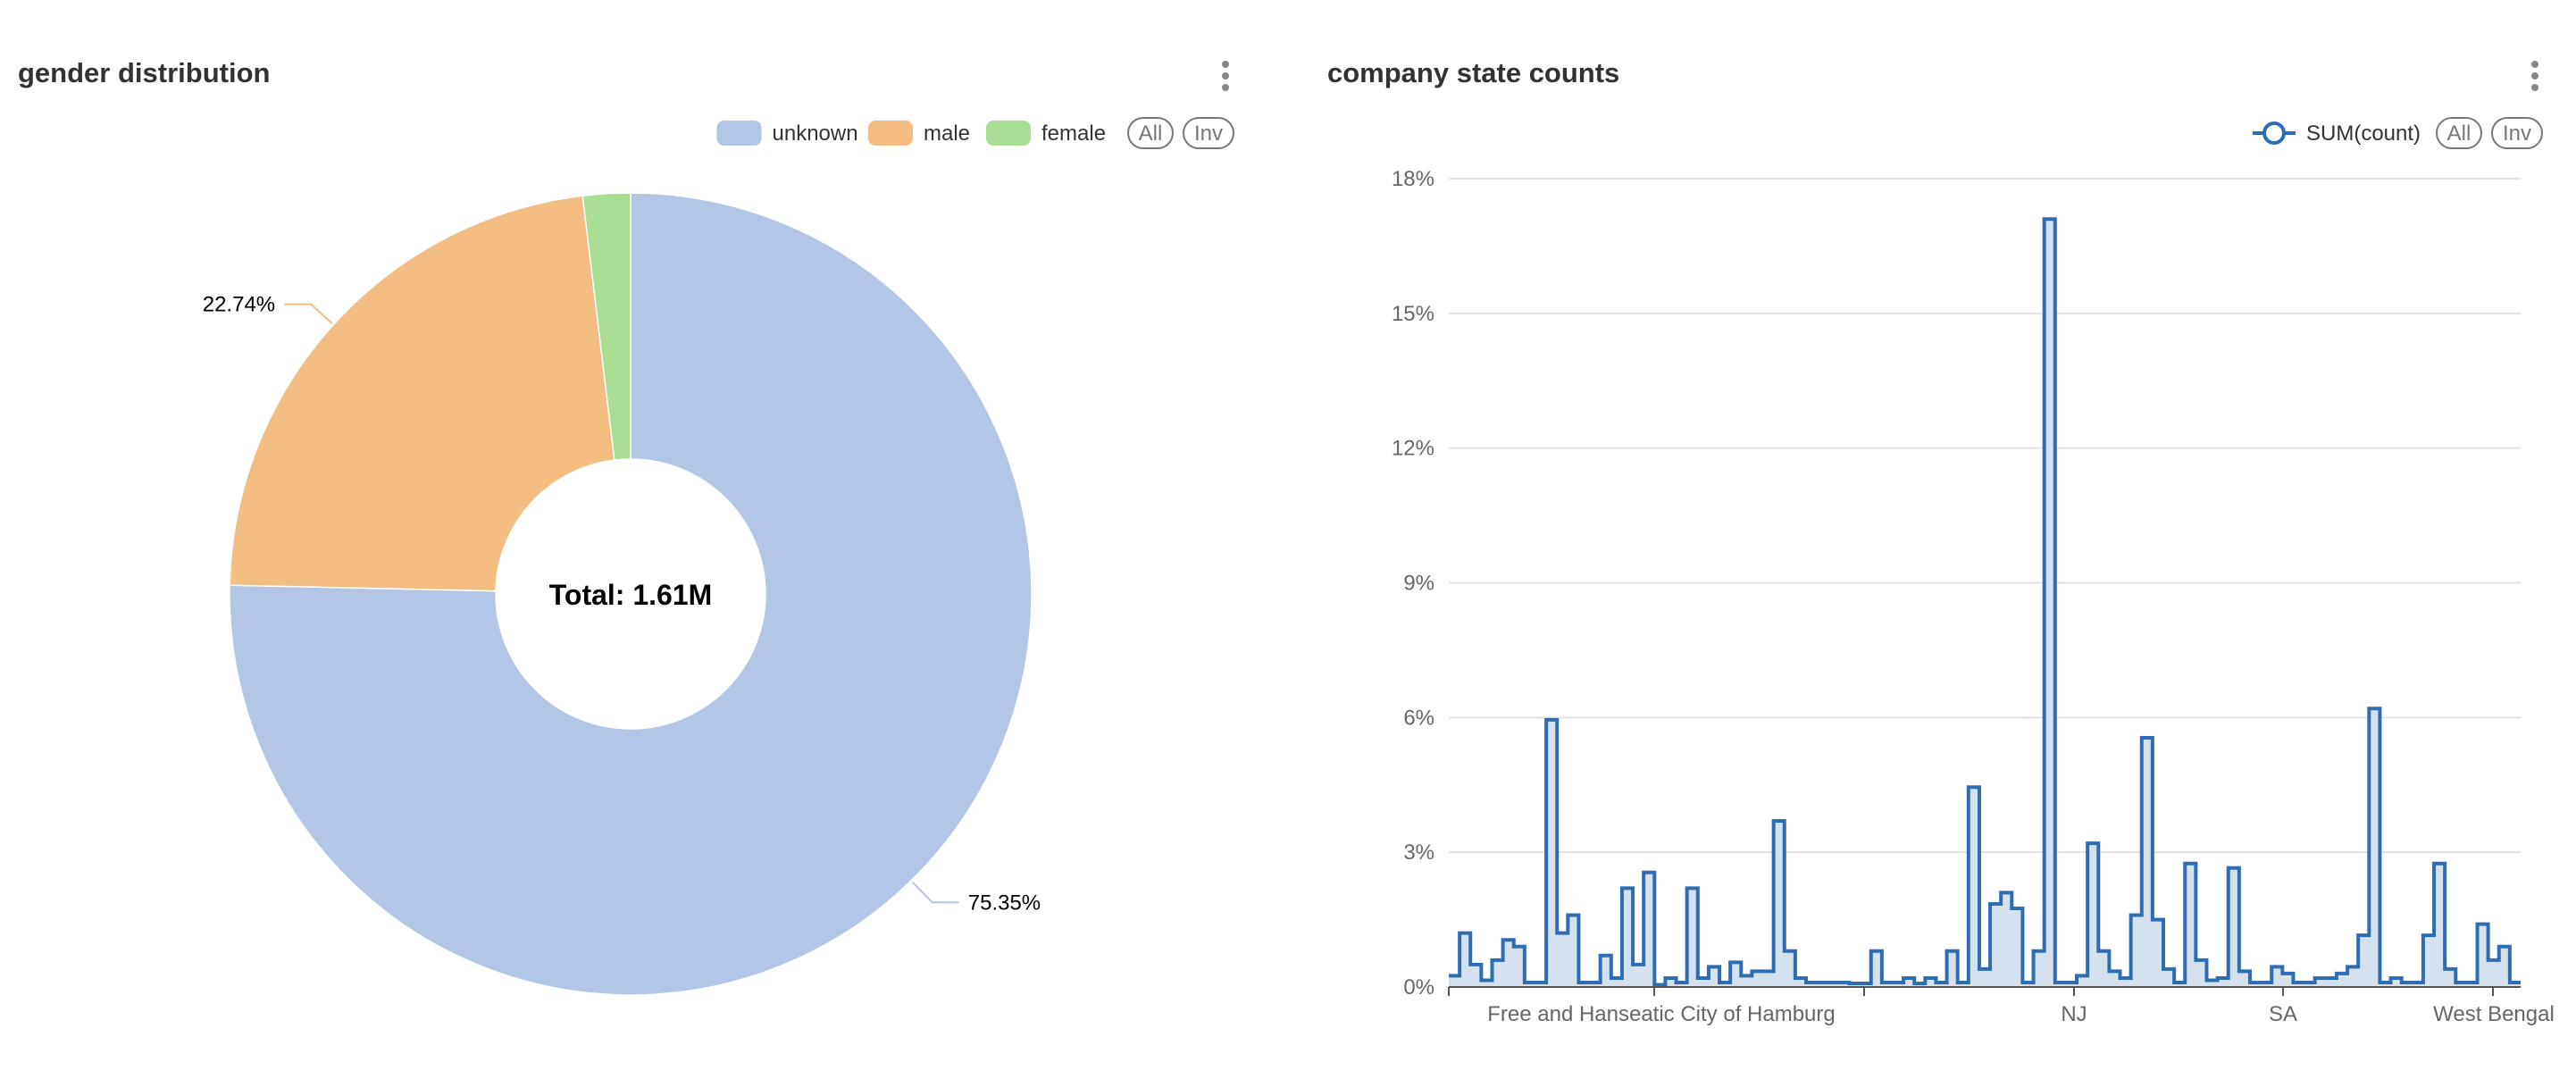  I want to click on y-tick-label: 15%, so click(1413, 314).